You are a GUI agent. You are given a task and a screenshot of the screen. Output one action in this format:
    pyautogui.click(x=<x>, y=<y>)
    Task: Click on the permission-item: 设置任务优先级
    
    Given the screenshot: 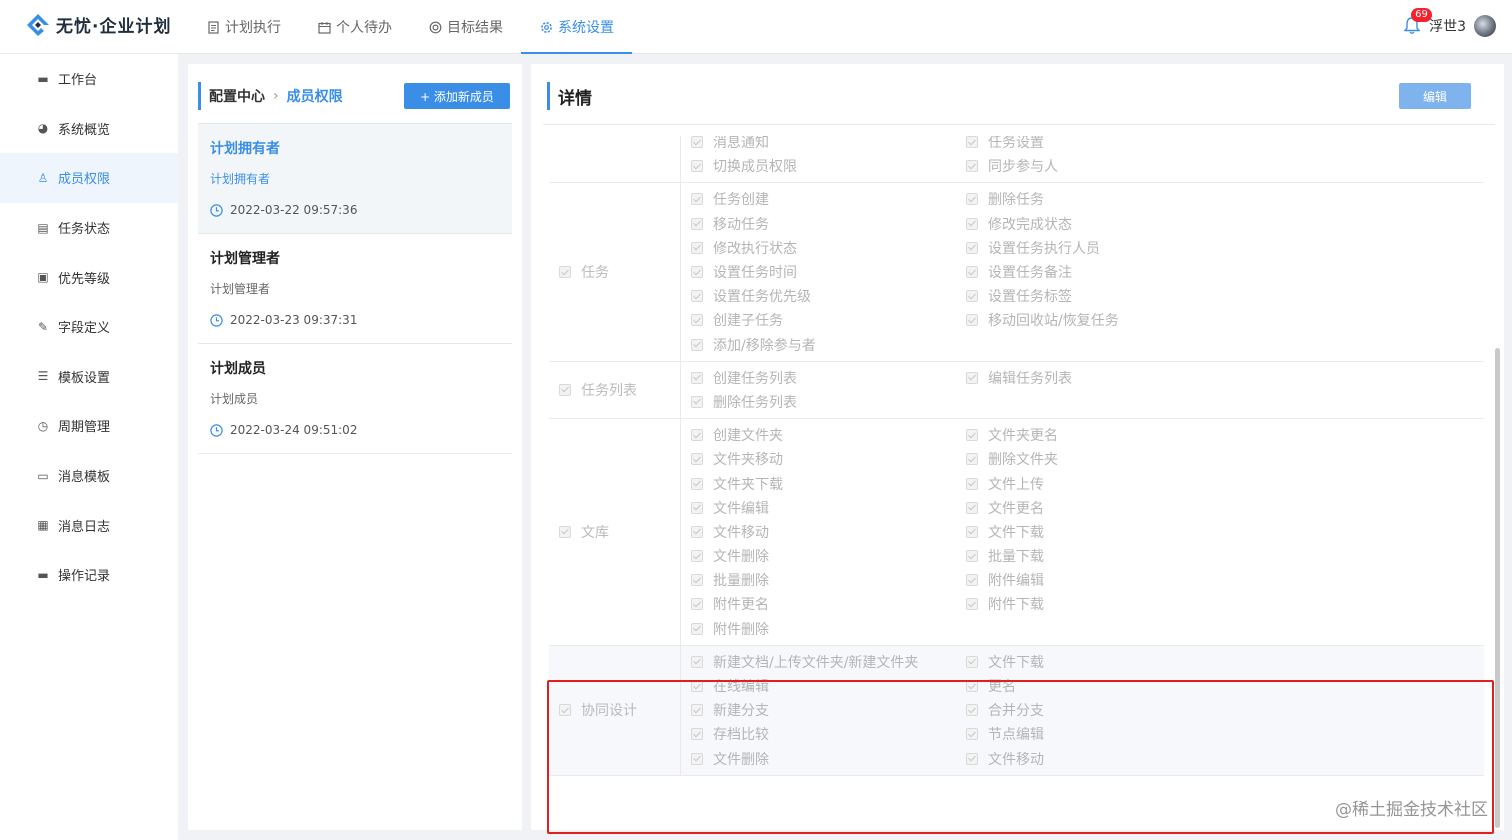 What is the action you would take?
    pyautogui.click(x=828, y=296)
    